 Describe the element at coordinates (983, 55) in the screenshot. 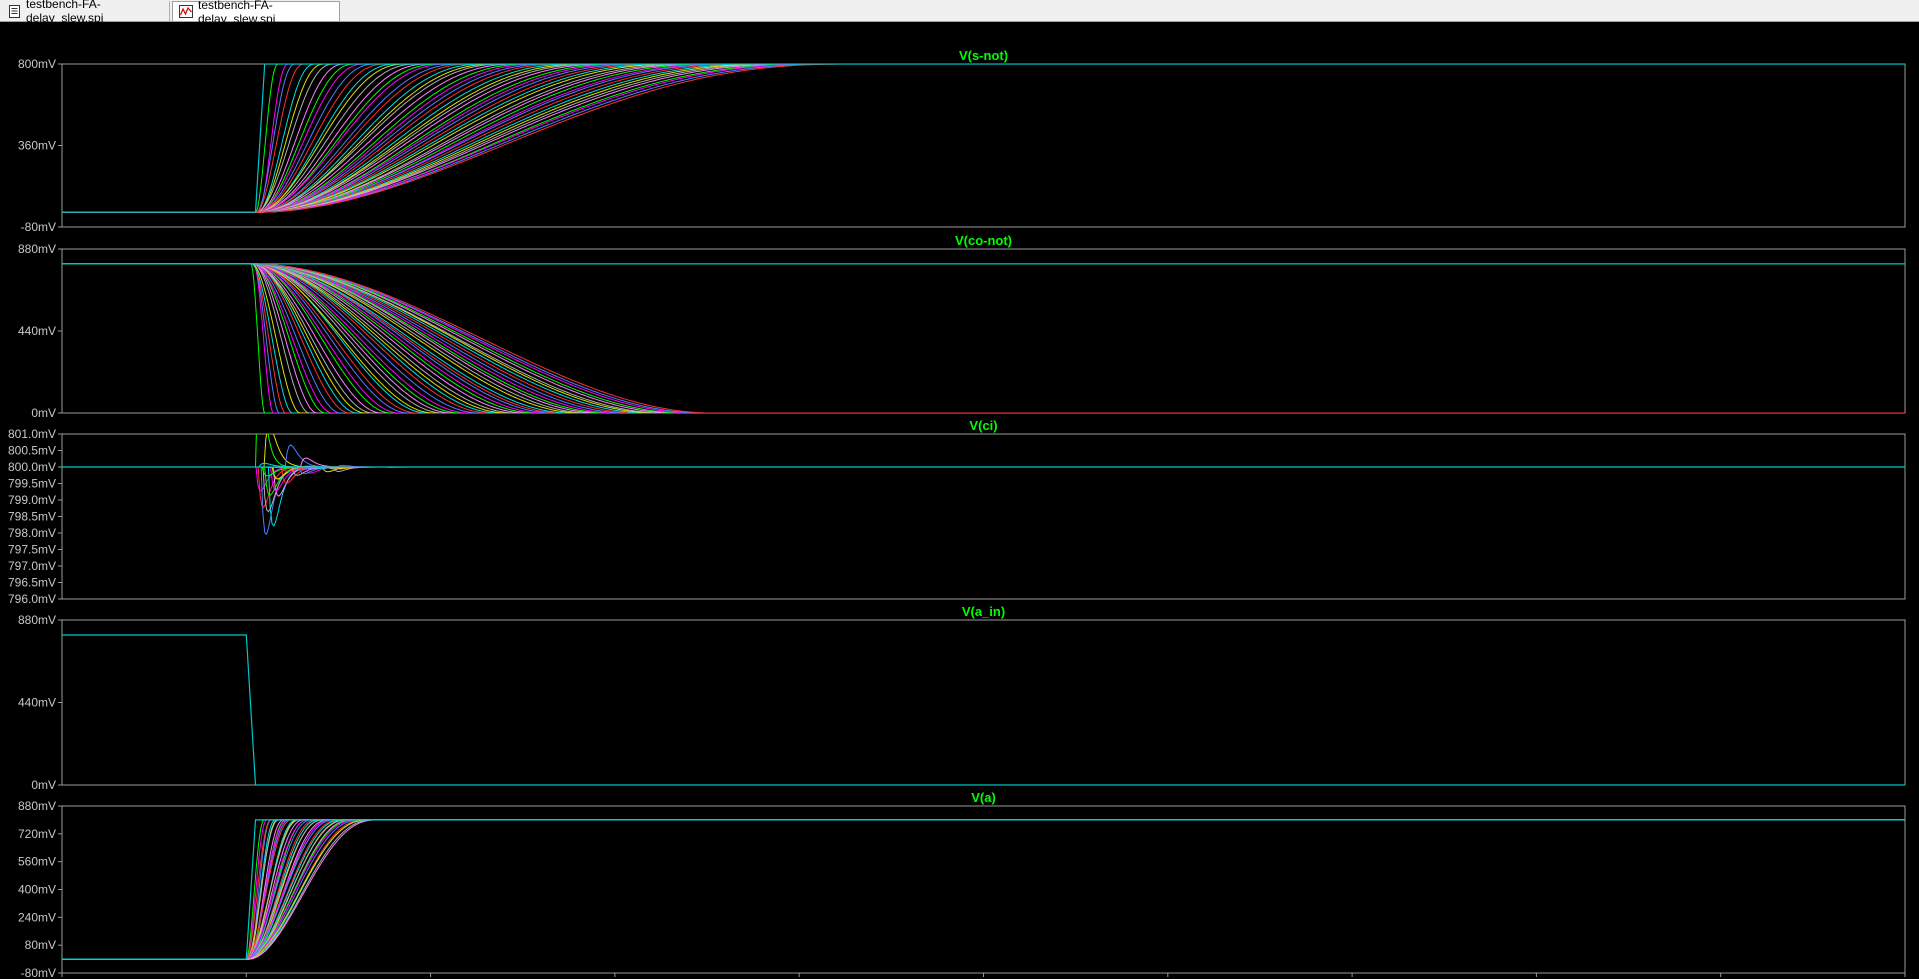

I see `plot-title: V(s-not)` at that location.